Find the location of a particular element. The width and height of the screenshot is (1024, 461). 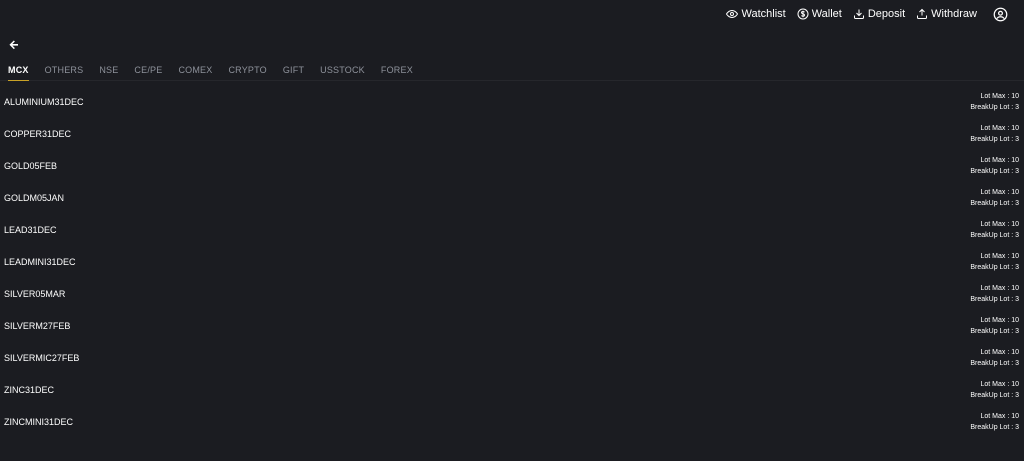

instrument-row: LEADMINI31DEC Lot Max : 10 BreakUp Lot : 3 is located at coordinates (512, 261).